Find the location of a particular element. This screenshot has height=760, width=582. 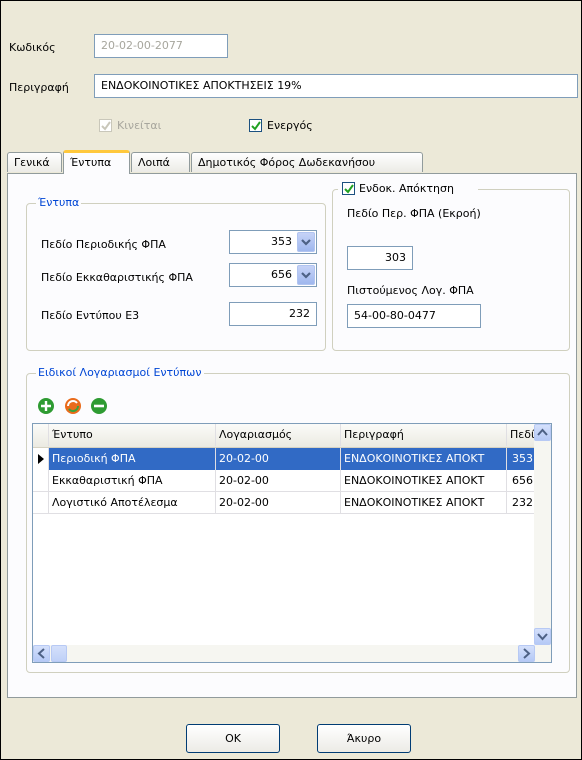

tab-general: Γενικά is located at coordinates (34, 162).